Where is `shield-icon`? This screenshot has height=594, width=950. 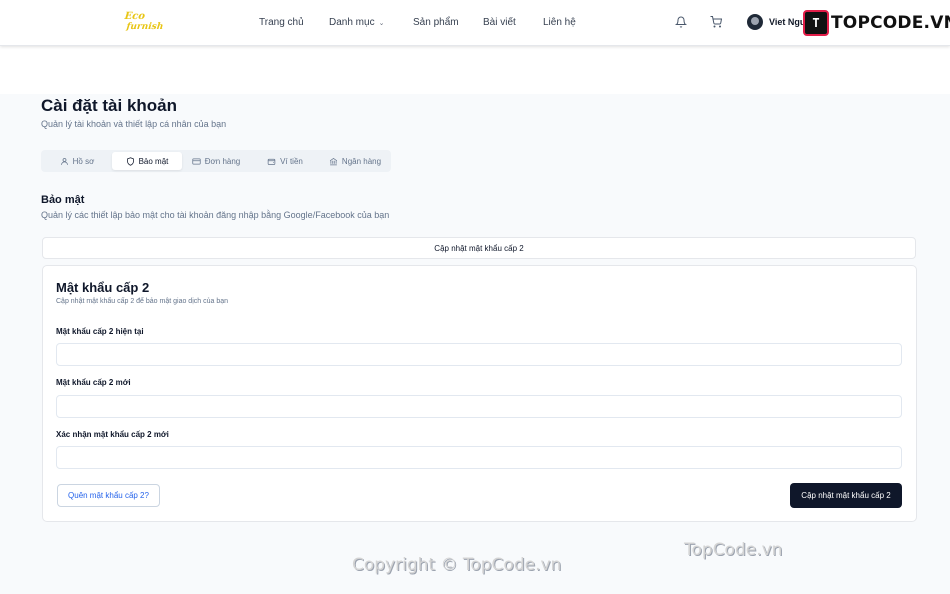 shield-icon is located at coordinates (130, 161).